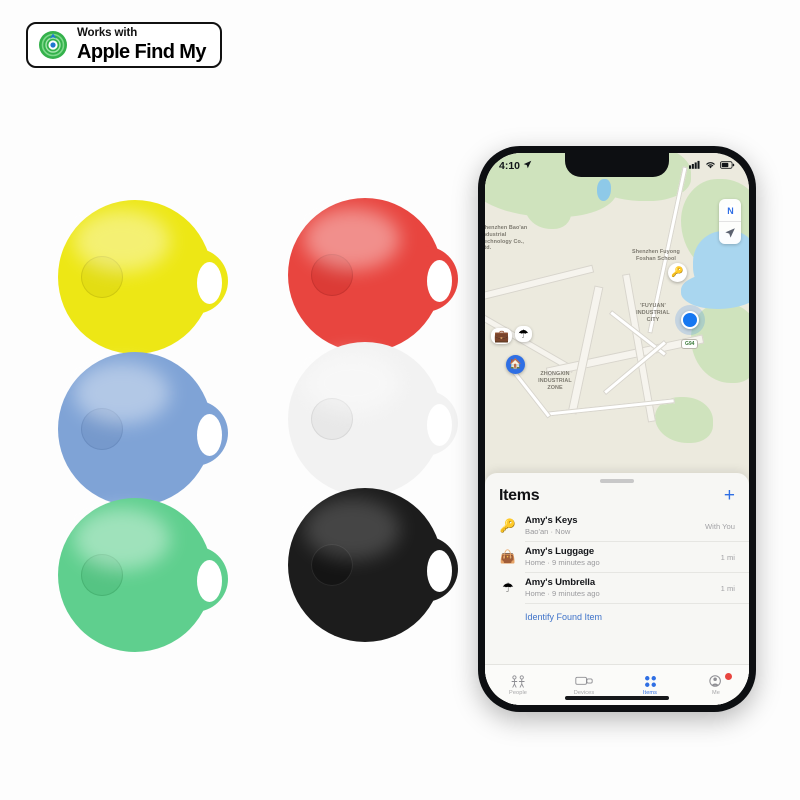 This screenshot has width=800, height=800. Describe the element at coordinates (727, 166) in the screenshot. I see `battery-icon` at that location.